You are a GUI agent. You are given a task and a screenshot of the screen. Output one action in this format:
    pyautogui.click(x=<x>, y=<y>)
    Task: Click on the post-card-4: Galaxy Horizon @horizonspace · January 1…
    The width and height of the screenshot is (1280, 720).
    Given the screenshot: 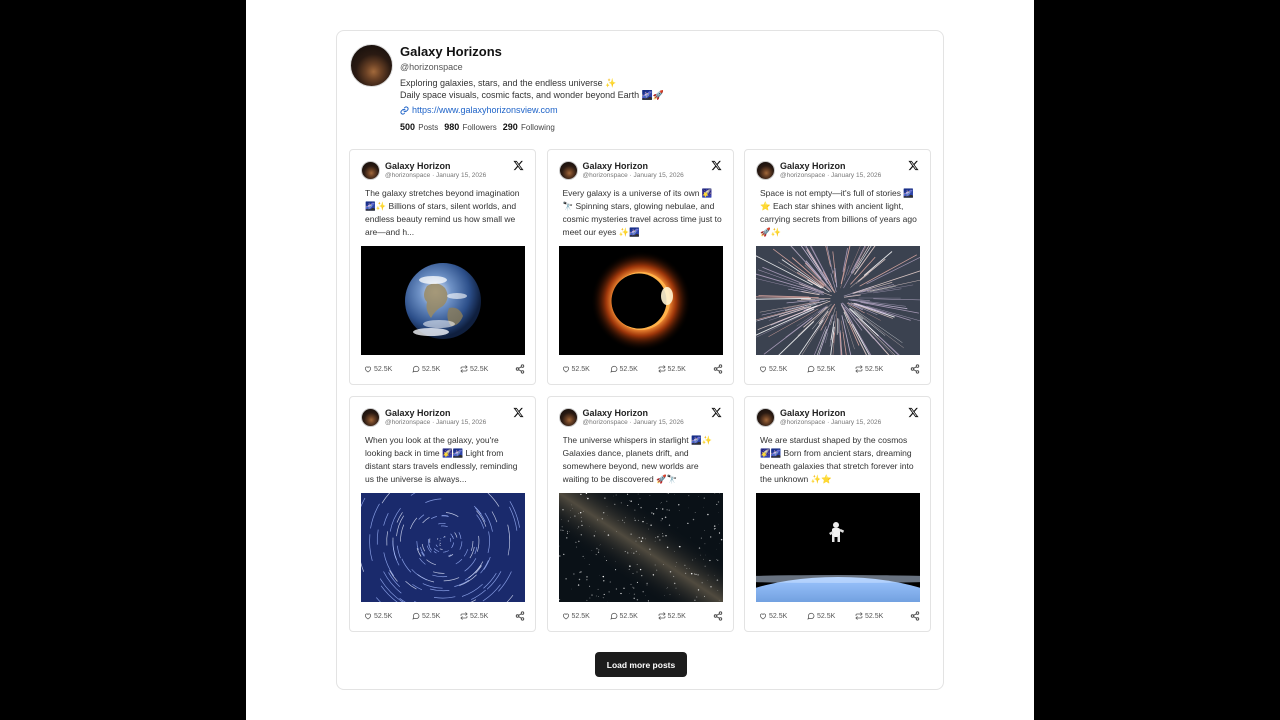 What is the action you would take?
    pyautogui.click(x=442, y=514)
    